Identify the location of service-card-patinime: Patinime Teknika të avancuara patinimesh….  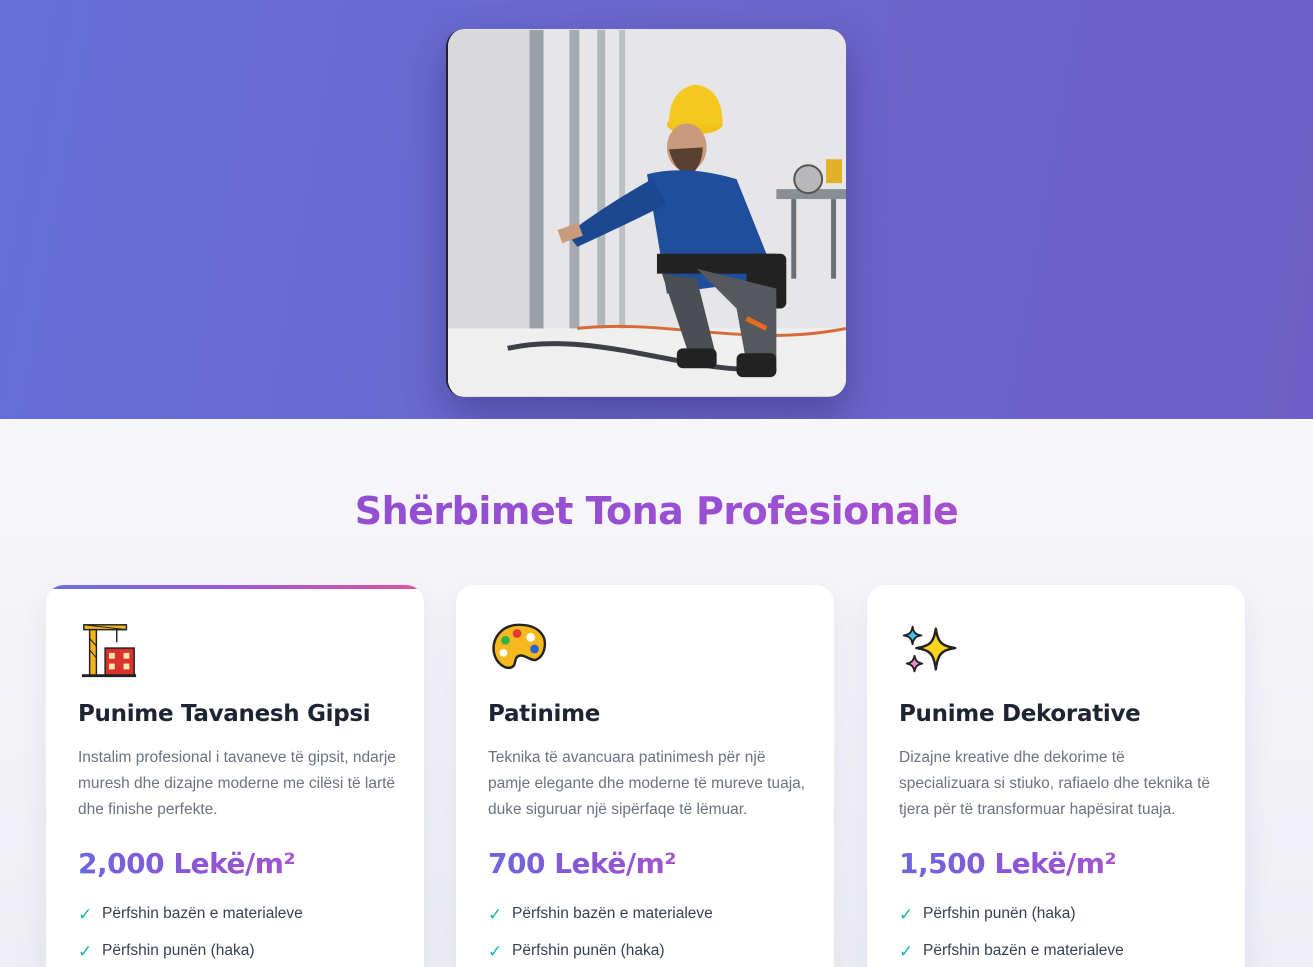
(645, 776).